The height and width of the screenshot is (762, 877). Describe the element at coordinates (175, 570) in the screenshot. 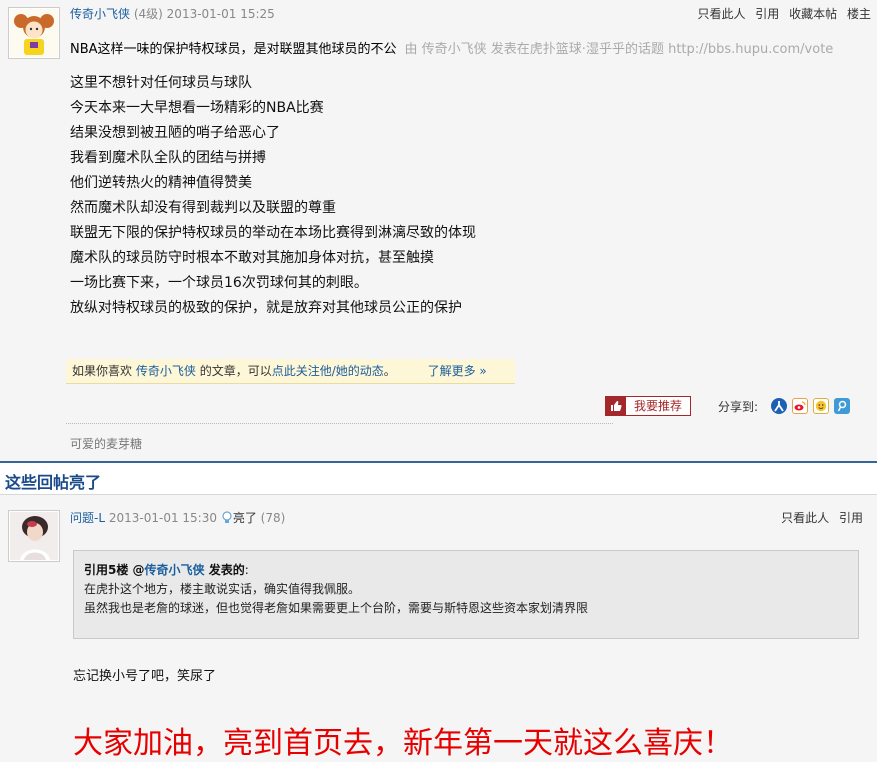

I see `quote-username-link: 传奇小飞侠` at that location.